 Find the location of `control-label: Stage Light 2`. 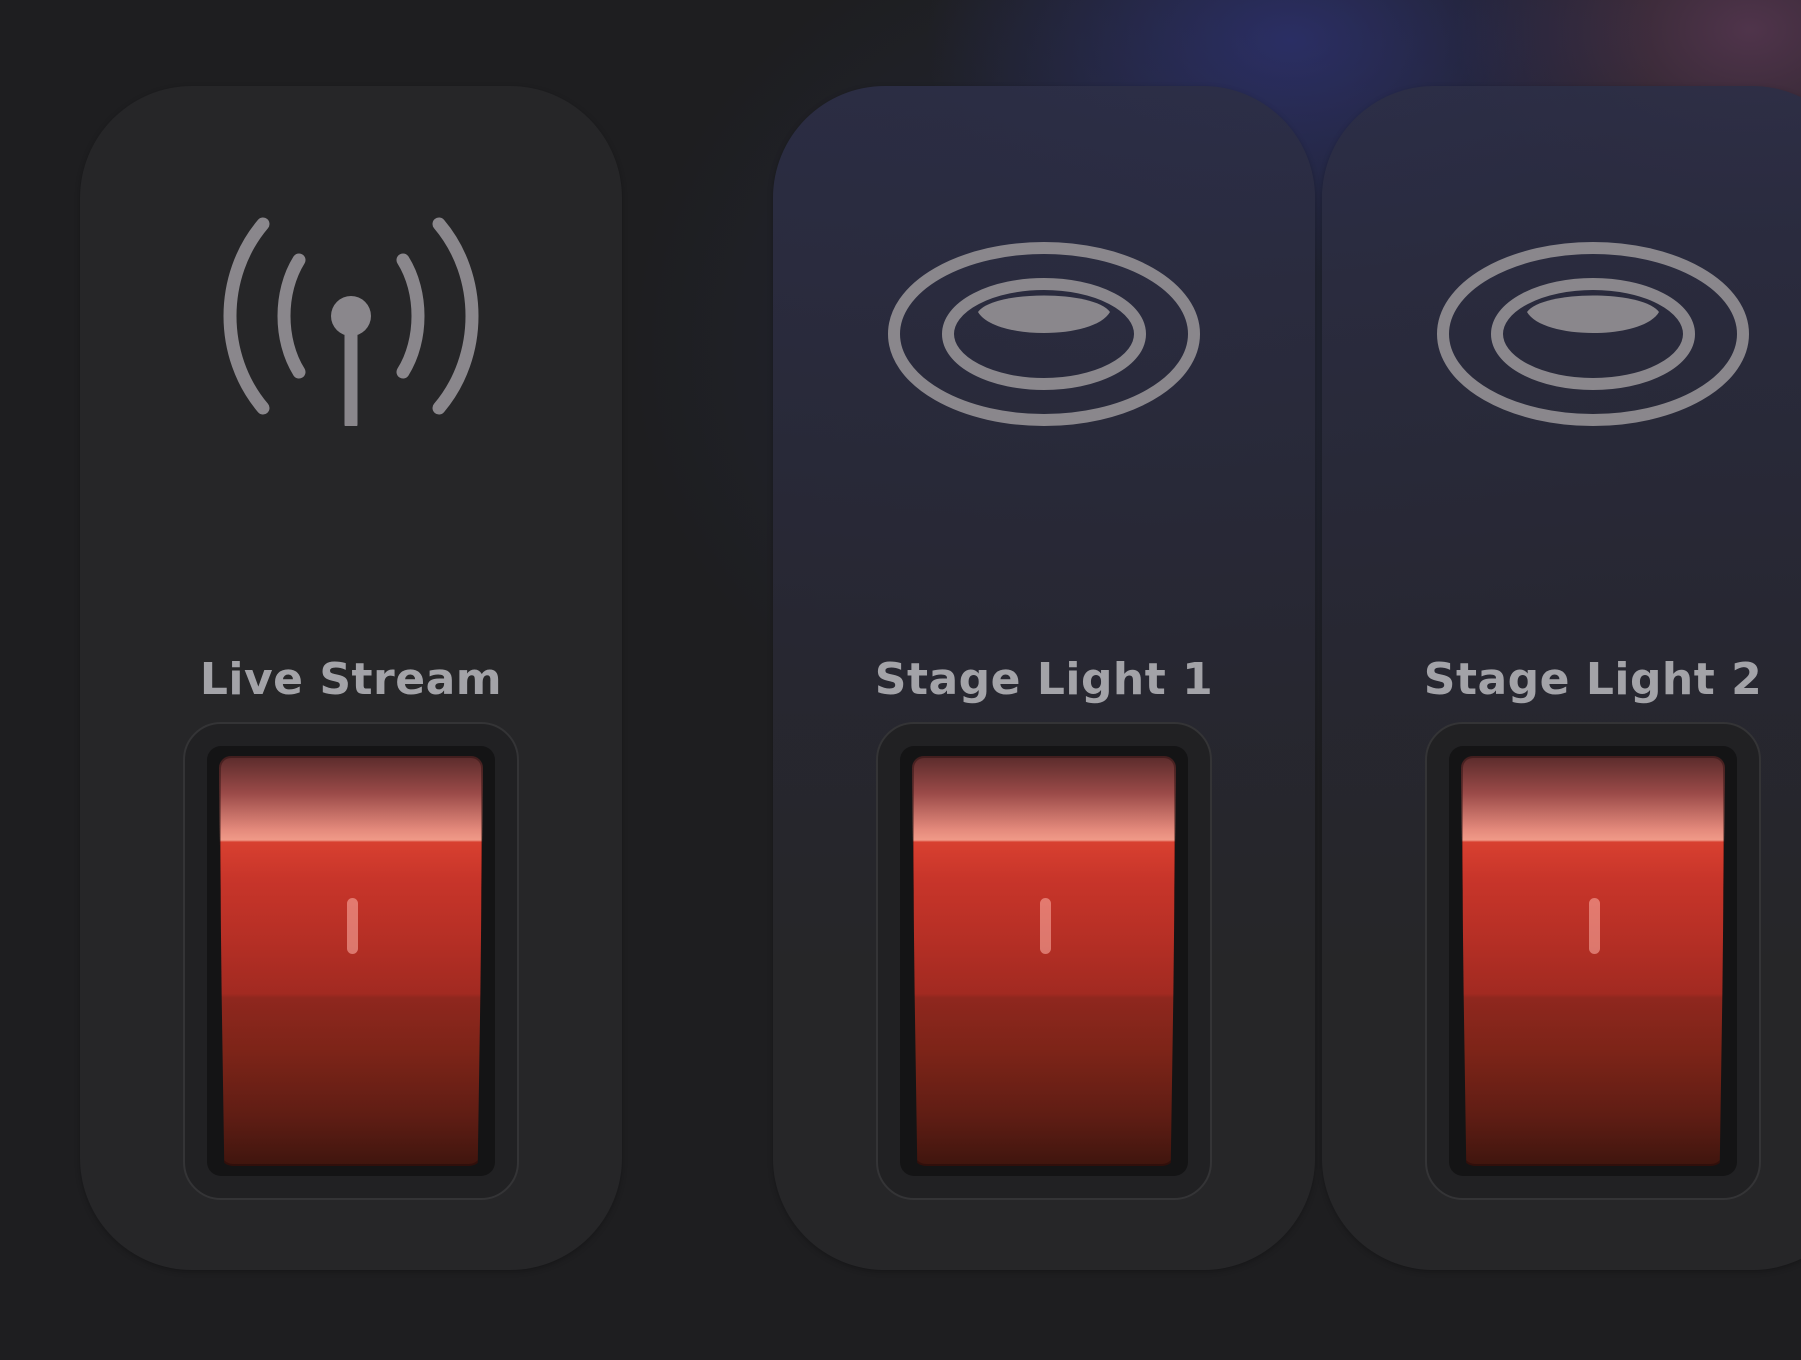

control-label: Stage Light 2 is located at coordinates (1593, 679).